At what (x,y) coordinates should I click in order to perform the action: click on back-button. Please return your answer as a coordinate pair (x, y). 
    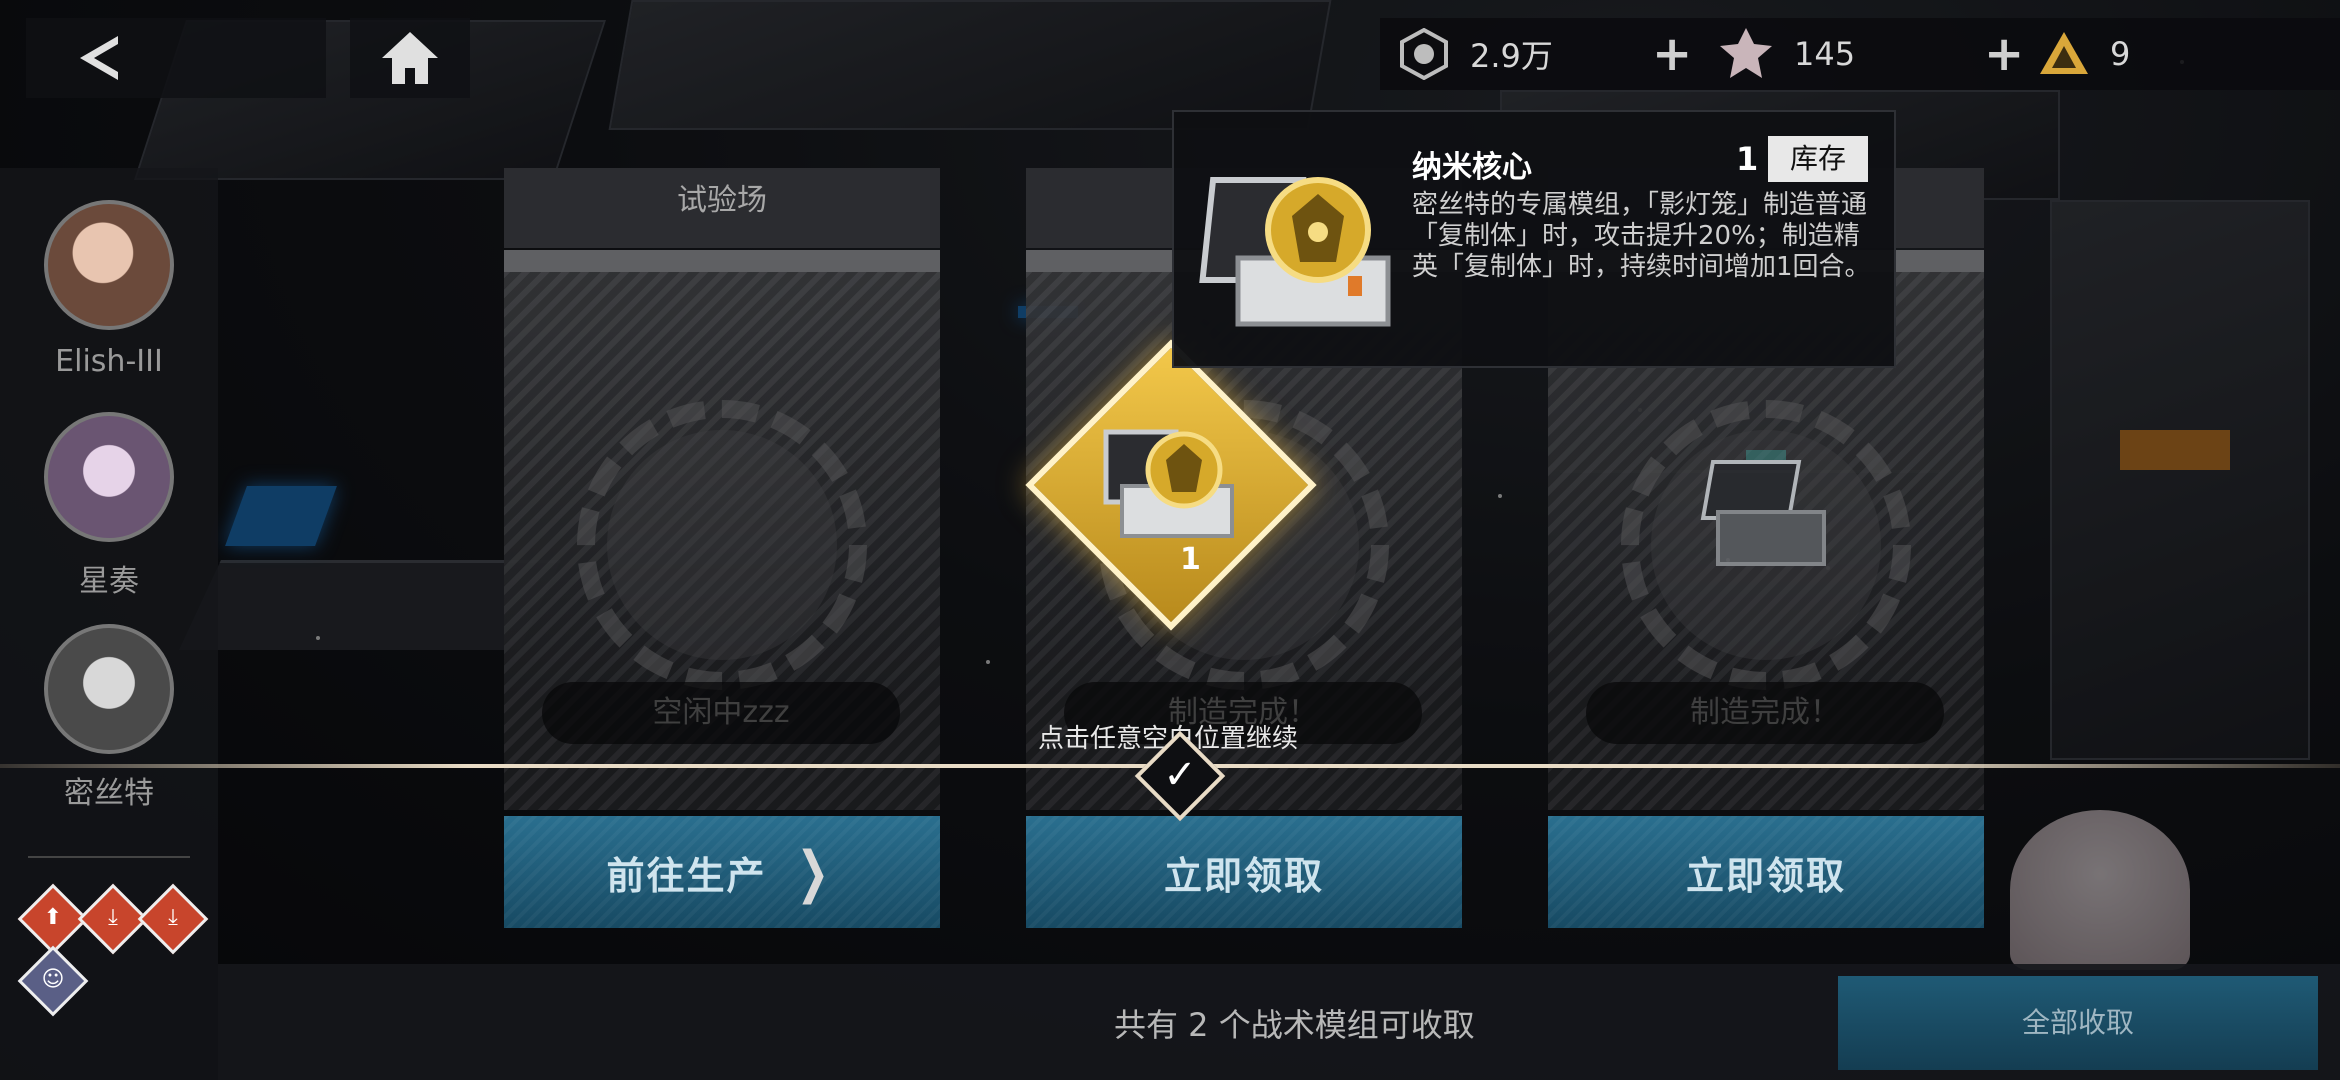
    Looking at the image, I should click on (176, 58).